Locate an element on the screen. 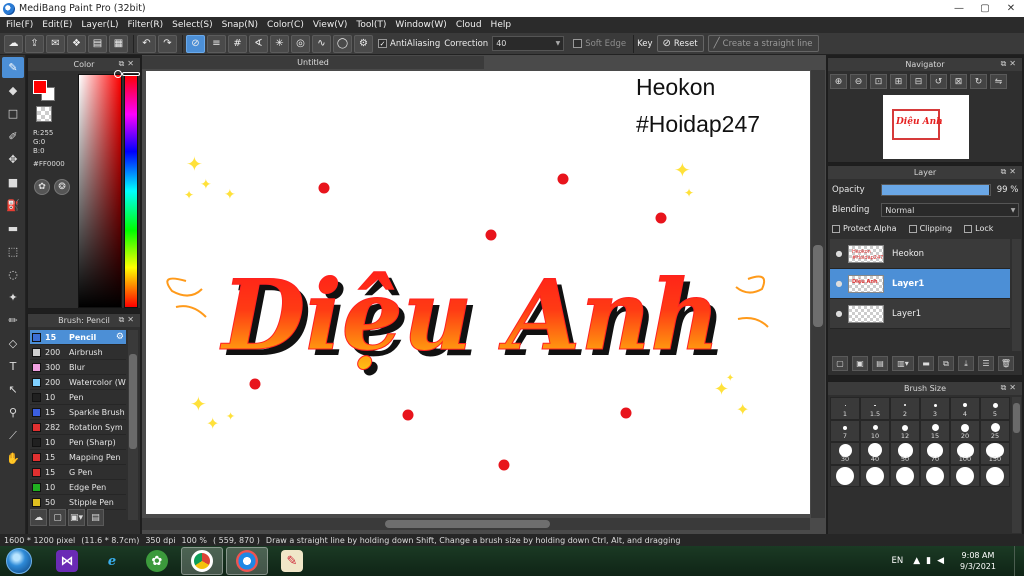 This screenshot has width=1024, height=576. comment-icon: ✉ is located at coordinates (55, 43).